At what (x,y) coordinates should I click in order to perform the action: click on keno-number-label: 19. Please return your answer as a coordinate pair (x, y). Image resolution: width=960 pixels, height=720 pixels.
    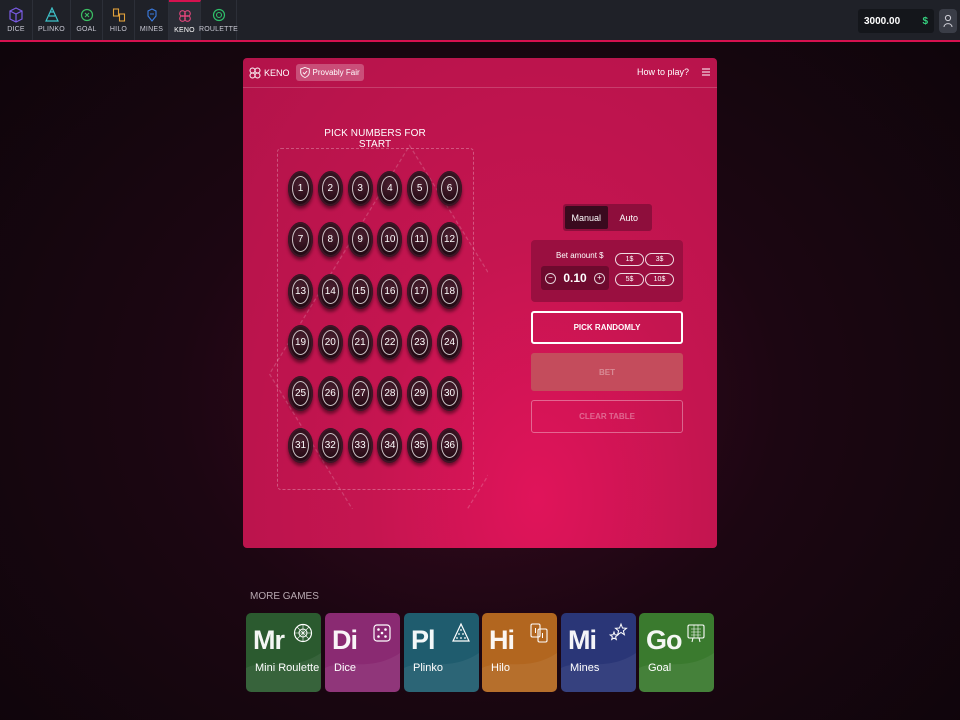
    Looking at the image, I should click on (300, 342).